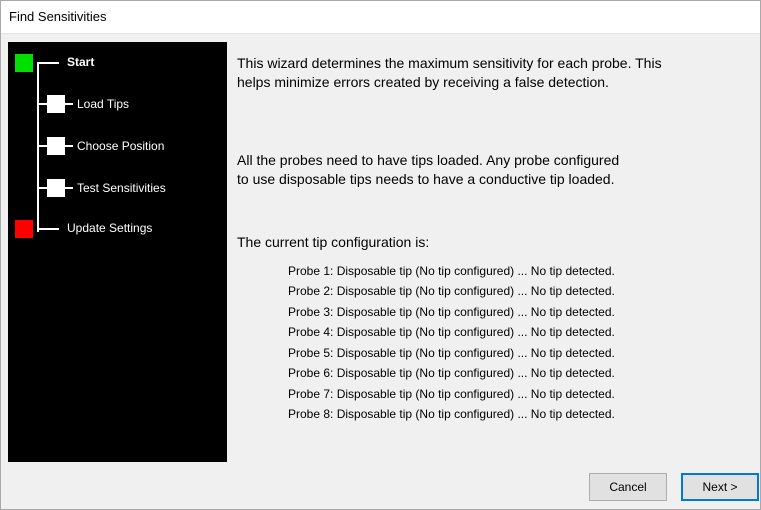 The width and height of the screenshot is (761, 510). Describe the element at coordinates (56, 188) in the screenshot. I see `step-test-sensitivities-indicator-icon` at that location.